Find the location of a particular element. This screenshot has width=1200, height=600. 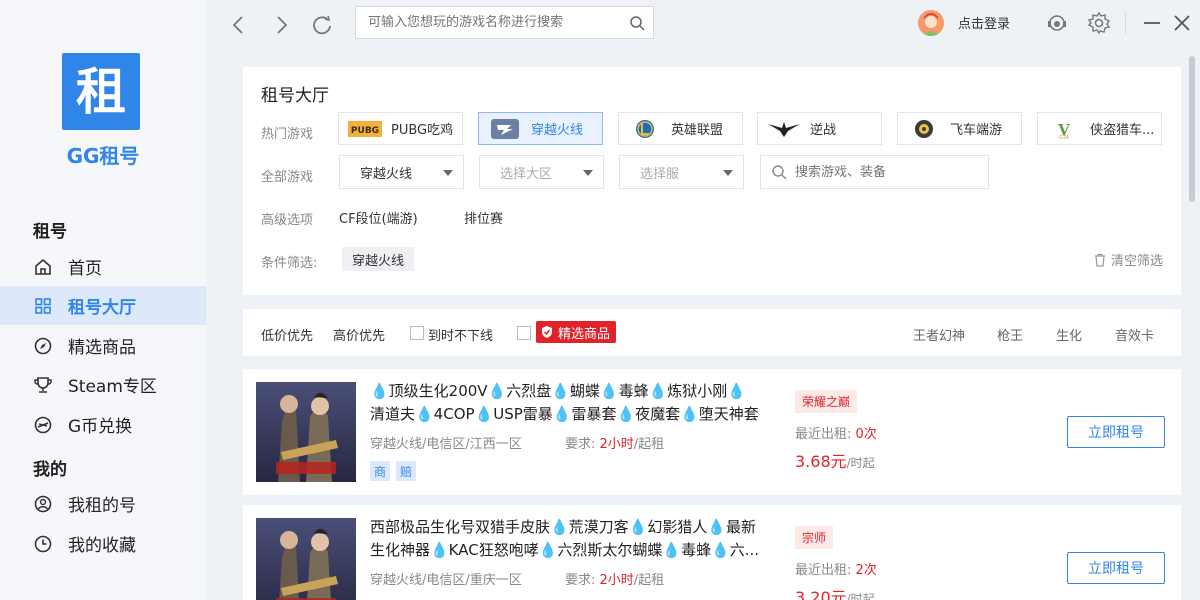

scroll-thumb is located at coordinates (1192, 129).